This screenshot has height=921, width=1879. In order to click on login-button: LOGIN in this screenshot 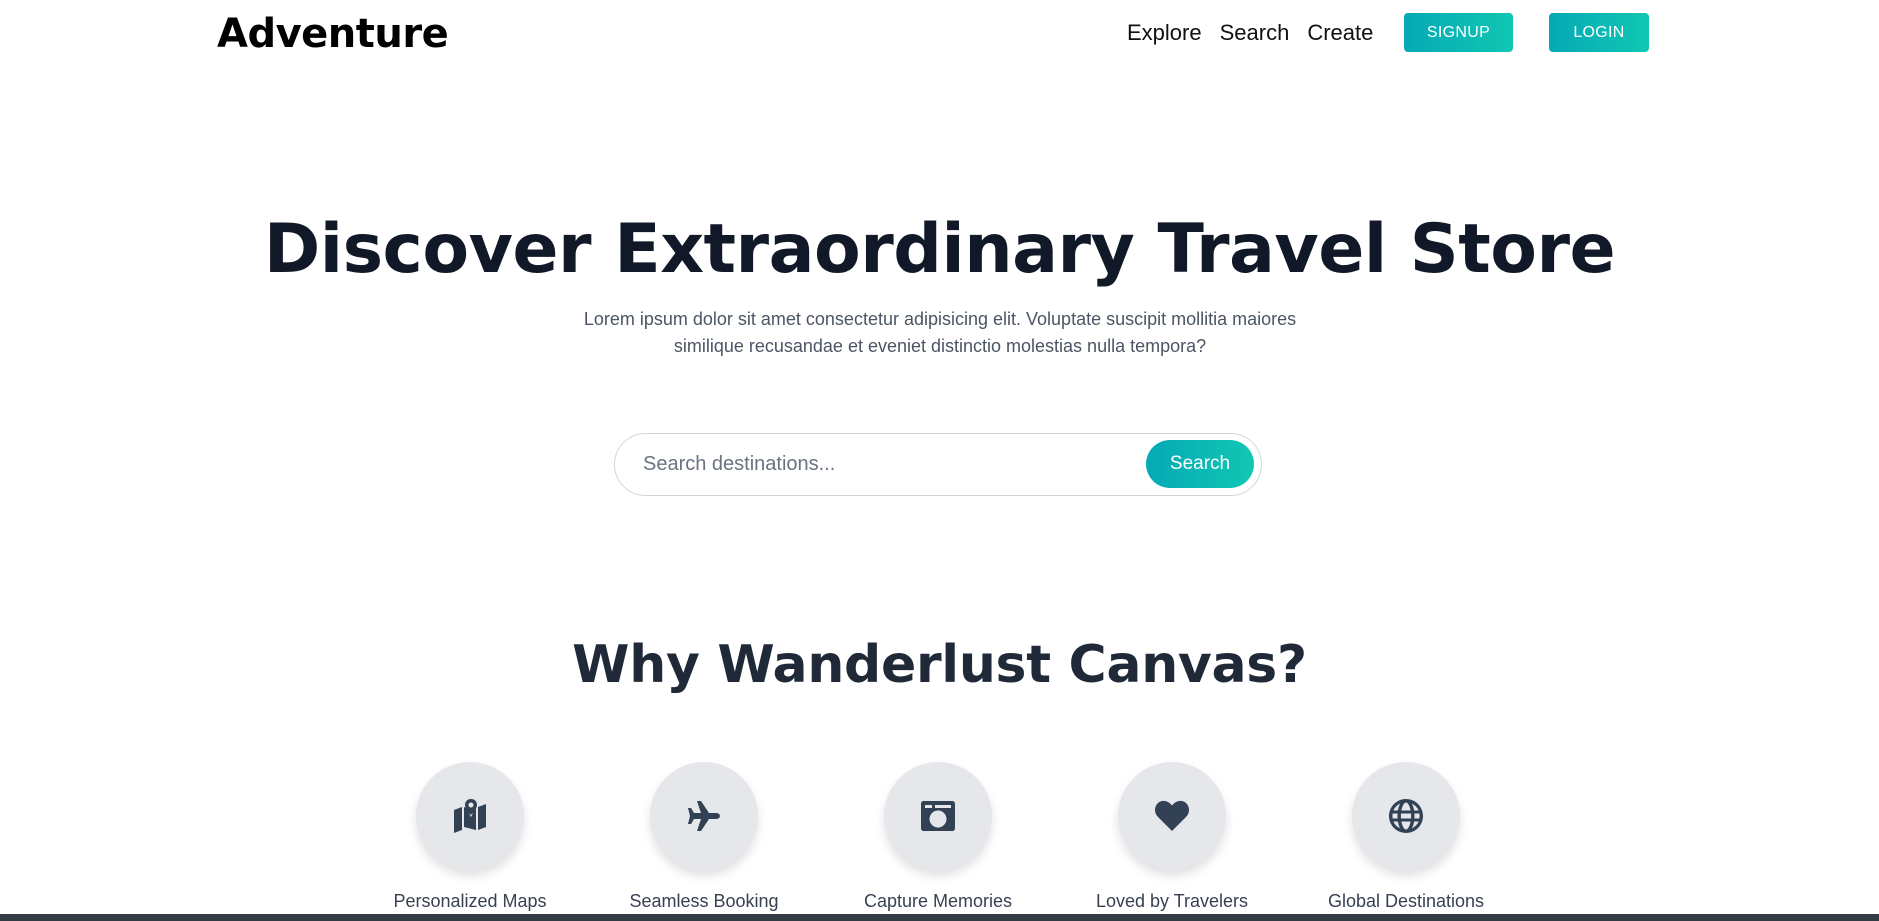, I will do `click(1599, 32)`.